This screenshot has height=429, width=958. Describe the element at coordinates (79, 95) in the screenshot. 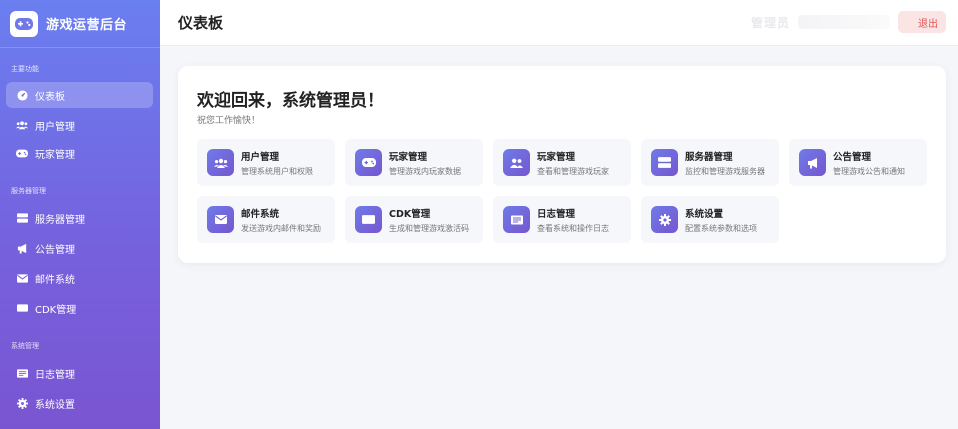

I see `sidebar-item-dashboard: 仪表板` at that location.